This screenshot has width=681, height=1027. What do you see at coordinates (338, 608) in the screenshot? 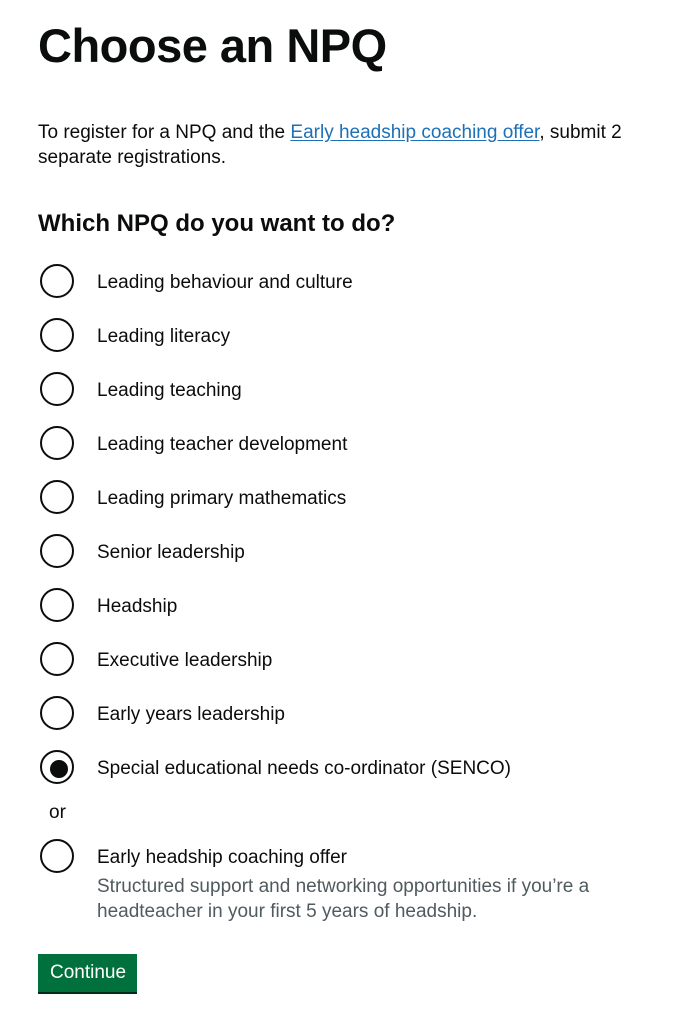
I see `radio-headship: Headship` at bounding box center [338, 608].